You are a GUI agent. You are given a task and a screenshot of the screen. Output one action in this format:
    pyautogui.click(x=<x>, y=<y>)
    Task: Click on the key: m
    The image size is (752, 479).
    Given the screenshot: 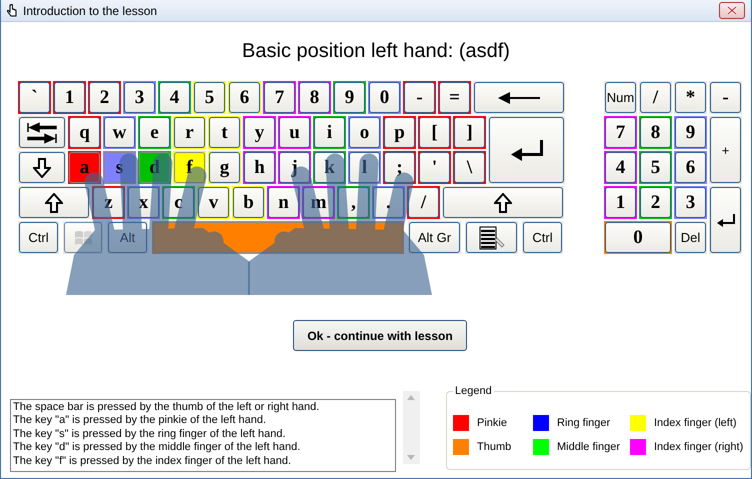 What is the action you would take?
    pyautogui.click(x=318, y=202)
    